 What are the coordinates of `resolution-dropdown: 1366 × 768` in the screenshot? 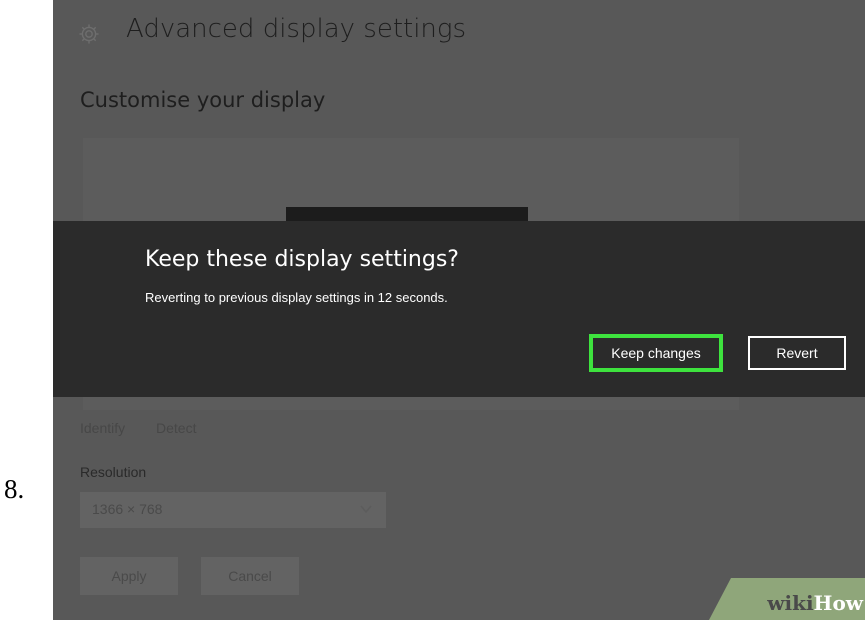 It's located at (233, 510).